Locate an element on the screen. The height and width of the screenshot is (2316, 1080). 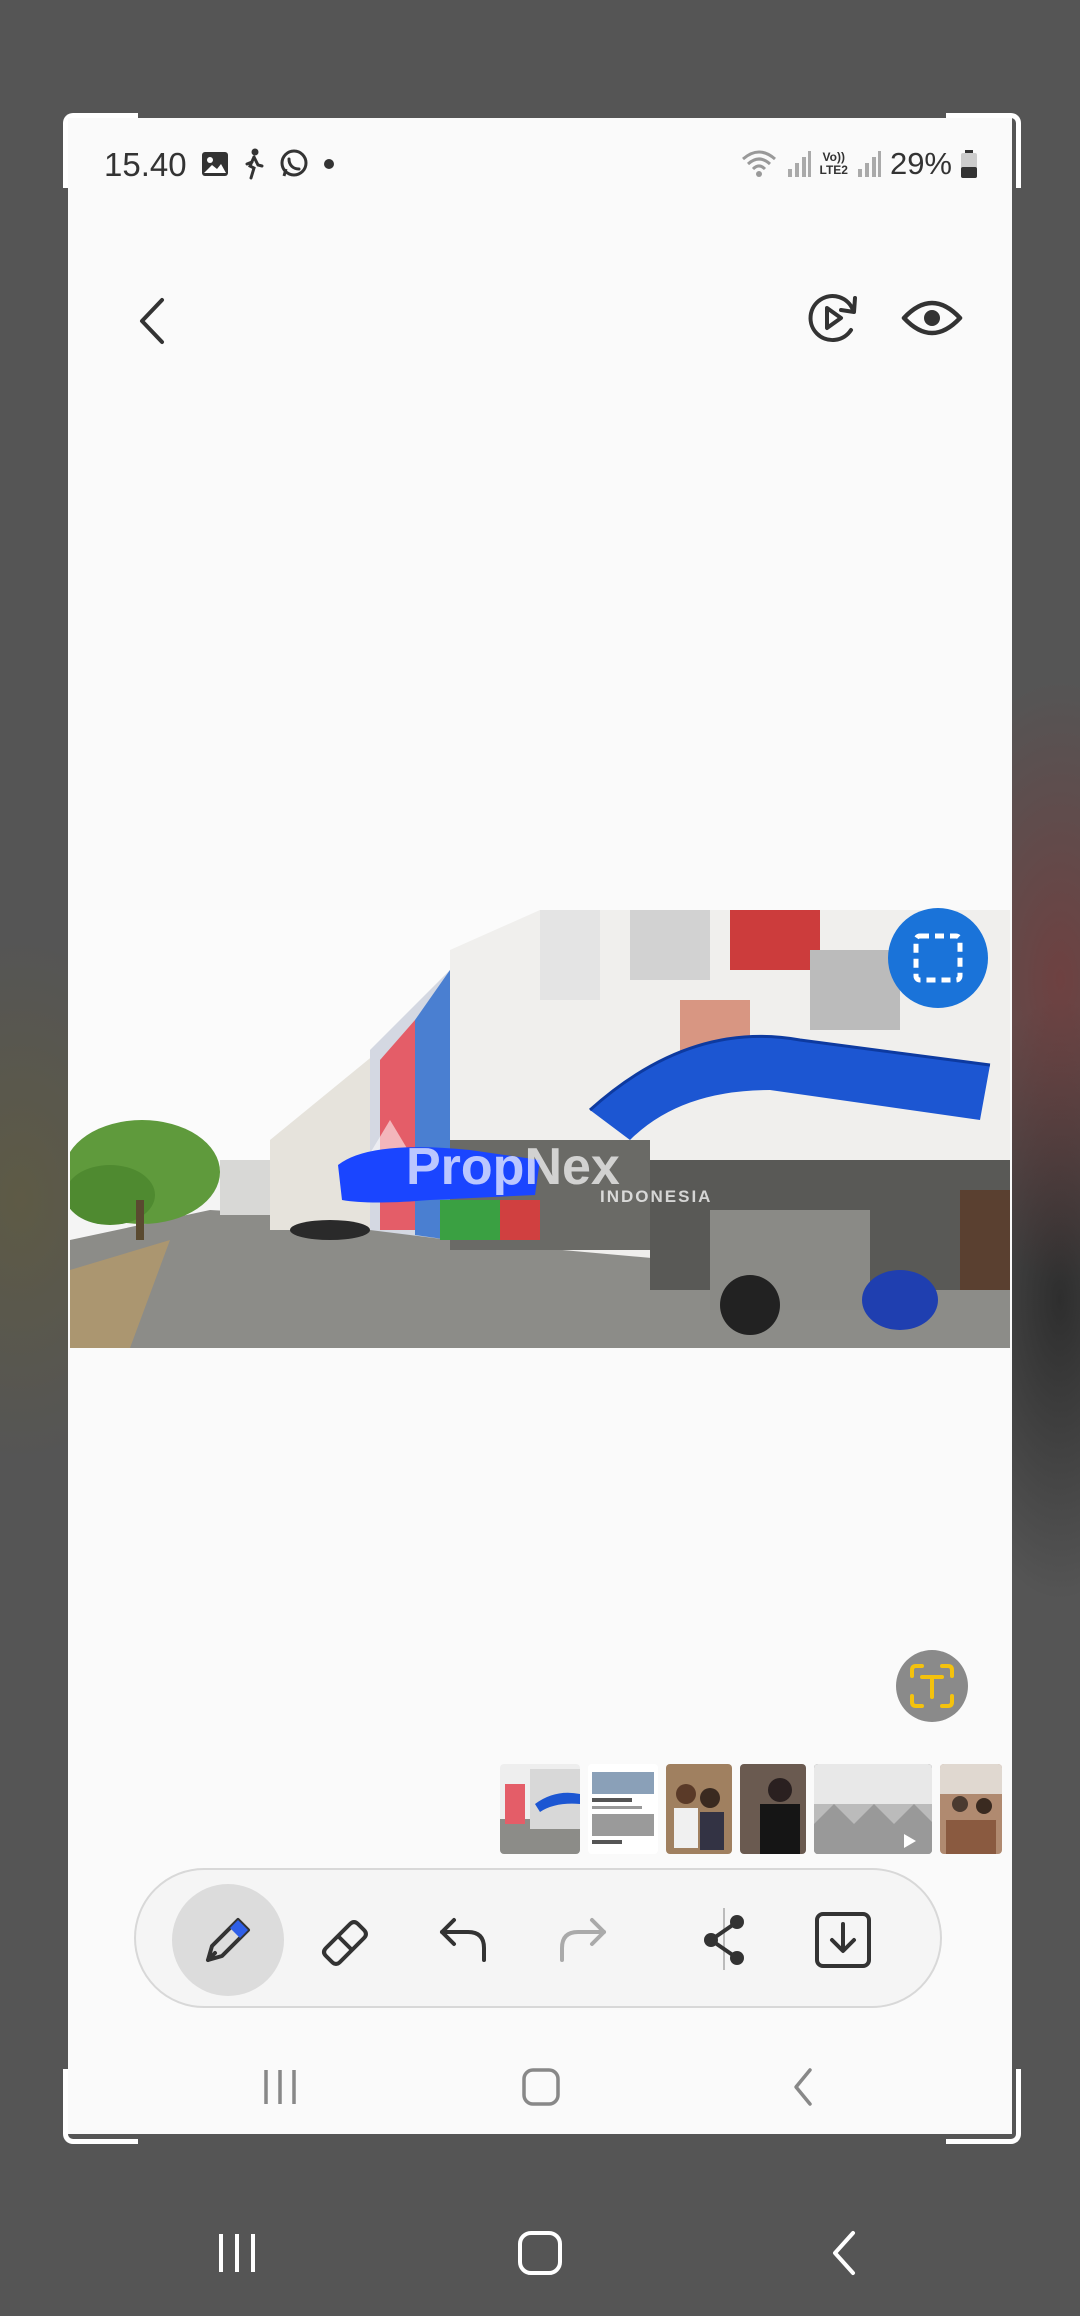
replay-icon is located at coordinates (832, 318).